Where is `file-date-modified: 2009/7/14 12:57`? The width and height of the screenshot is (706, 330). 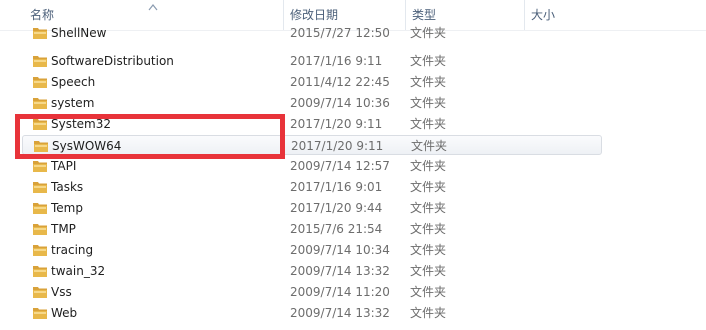
file-date-modified: 2009/7/14 12:57 is located at coordinates (340, 166).